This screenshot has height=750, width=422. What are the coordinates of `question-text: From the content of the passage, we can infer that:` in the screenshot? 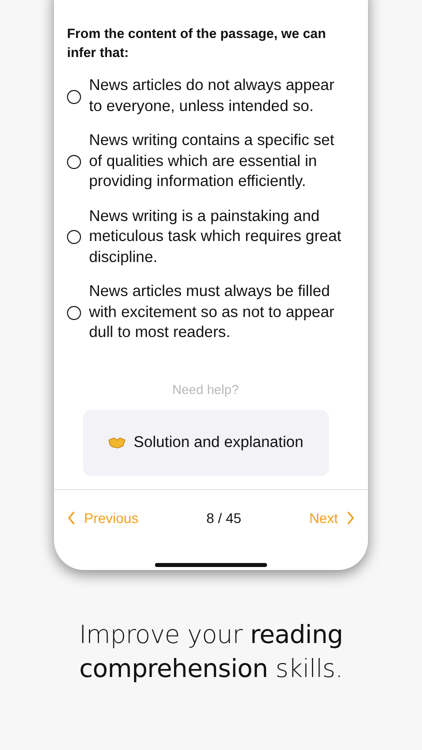 It's located at (197, 43).